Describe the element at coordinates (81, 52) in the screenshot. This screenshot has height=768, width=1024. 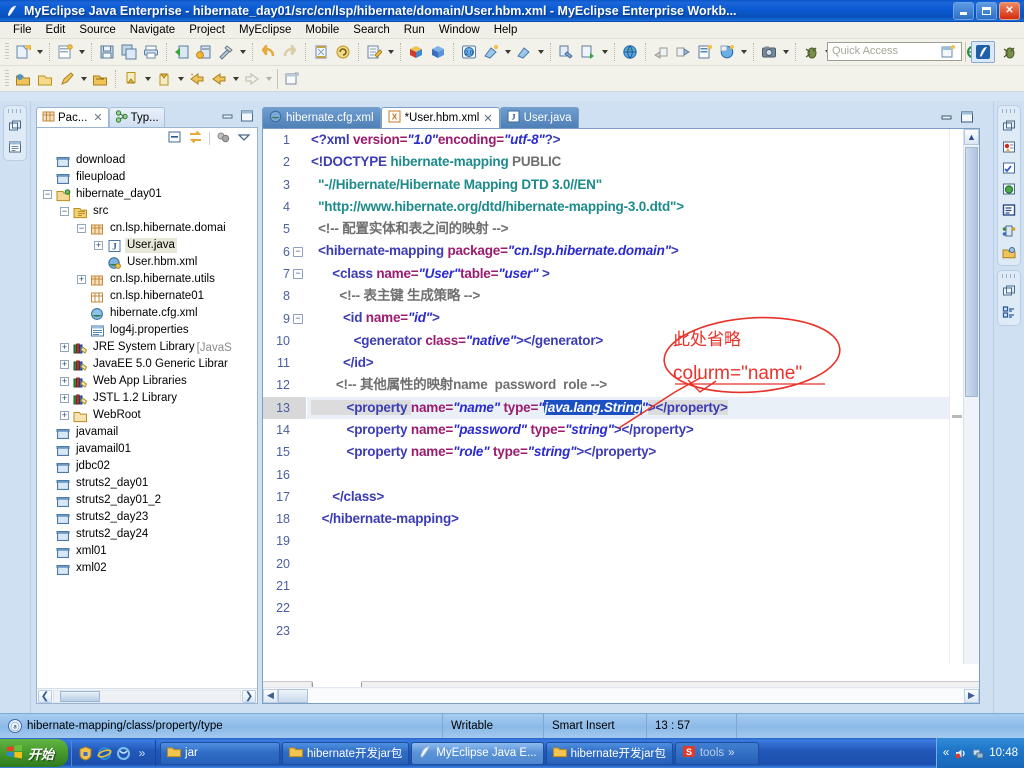
I see `new-from-template-dropdown-icon` at that location.